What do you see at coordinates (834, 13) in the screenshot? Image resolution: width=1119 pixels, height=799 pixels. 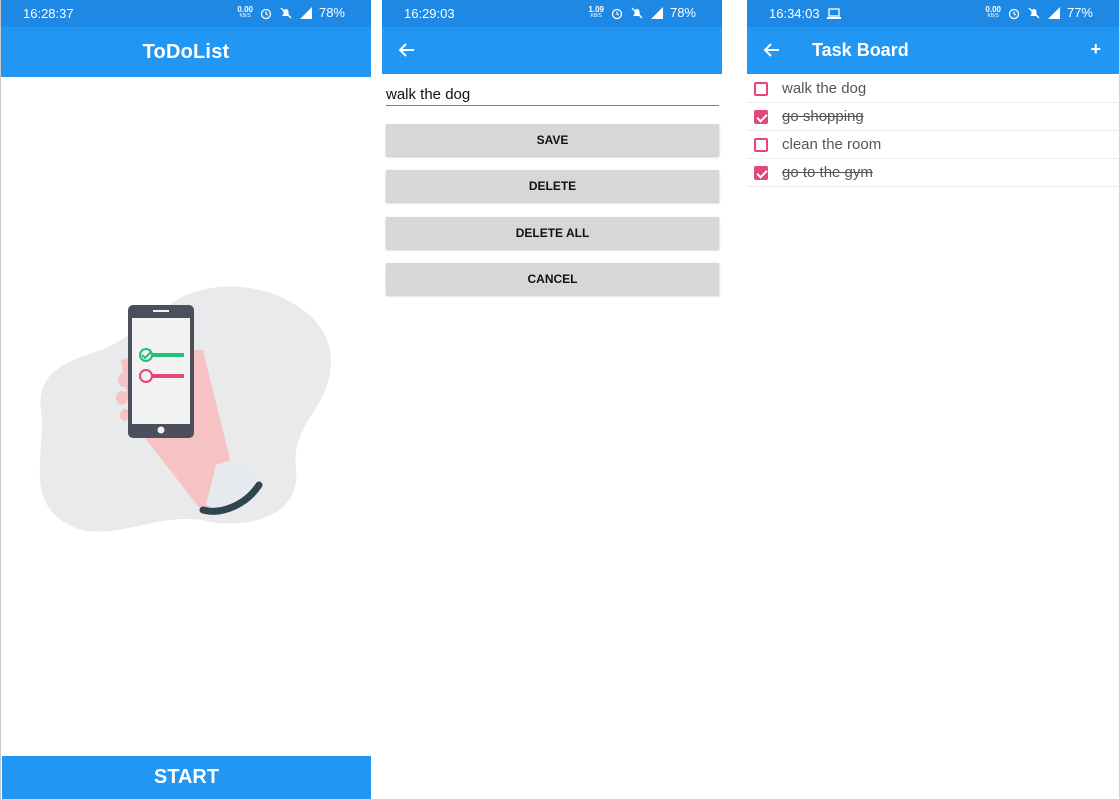 I see `laptop-icon` at bounding box center [834, 13].